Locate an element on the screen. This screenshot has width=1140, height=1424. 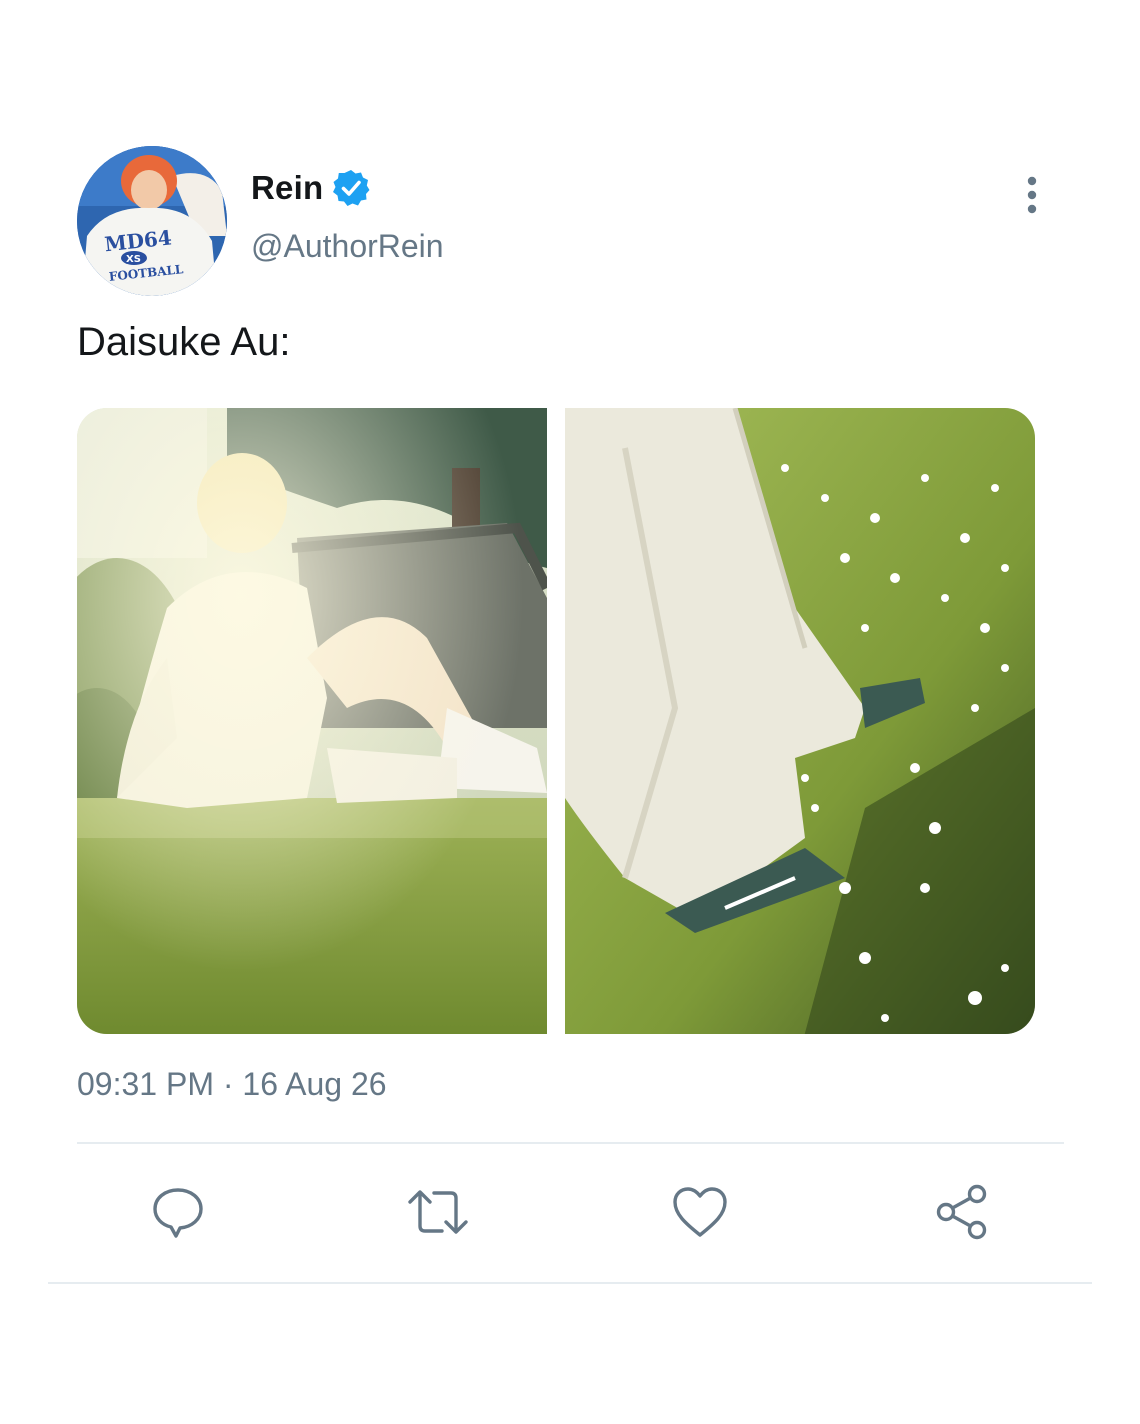
retweet-button is located at coordinates (438, 1212).